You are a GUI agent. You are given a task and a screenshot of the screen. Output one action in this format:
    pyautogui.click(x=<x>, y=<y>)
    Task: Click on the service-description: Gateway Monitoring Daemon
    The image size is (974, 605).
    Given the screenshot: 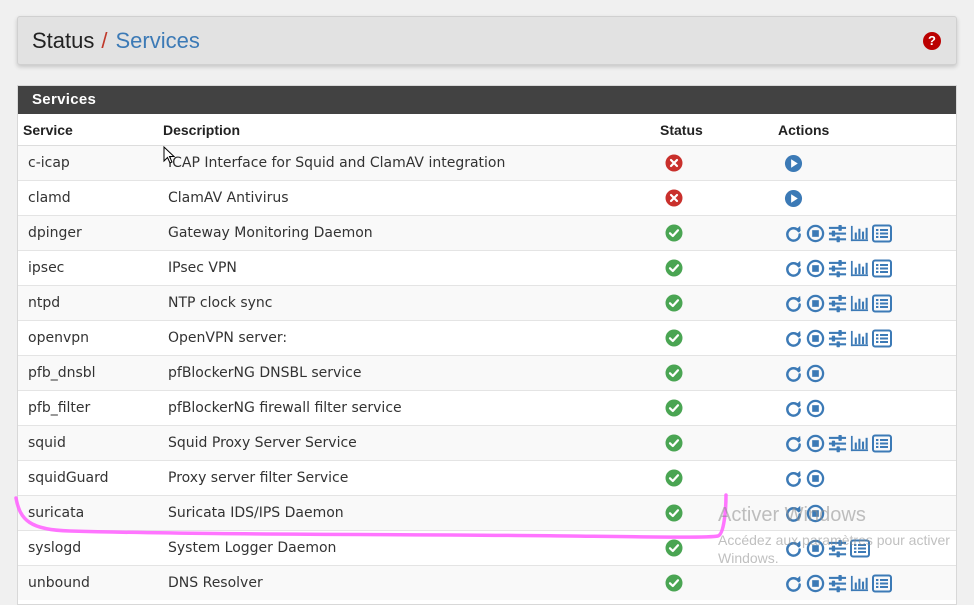 What is the action you would take?
    pyautogui.click(x=411, y=233)
    